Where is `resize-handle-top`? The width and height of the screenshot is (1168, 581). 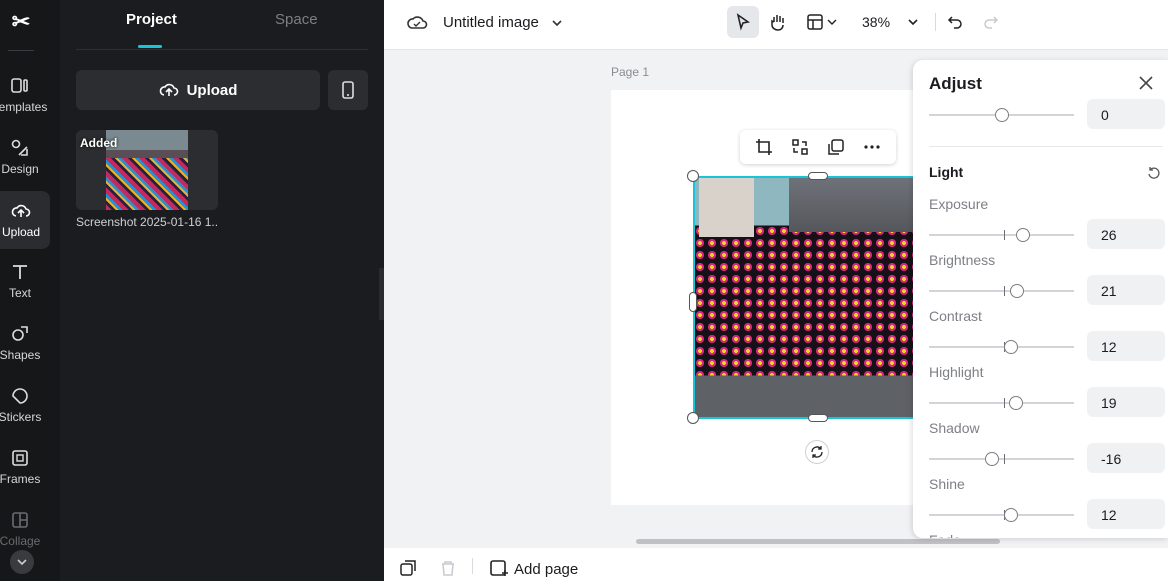
resize-handle-top is located at coordinates (818, 176).